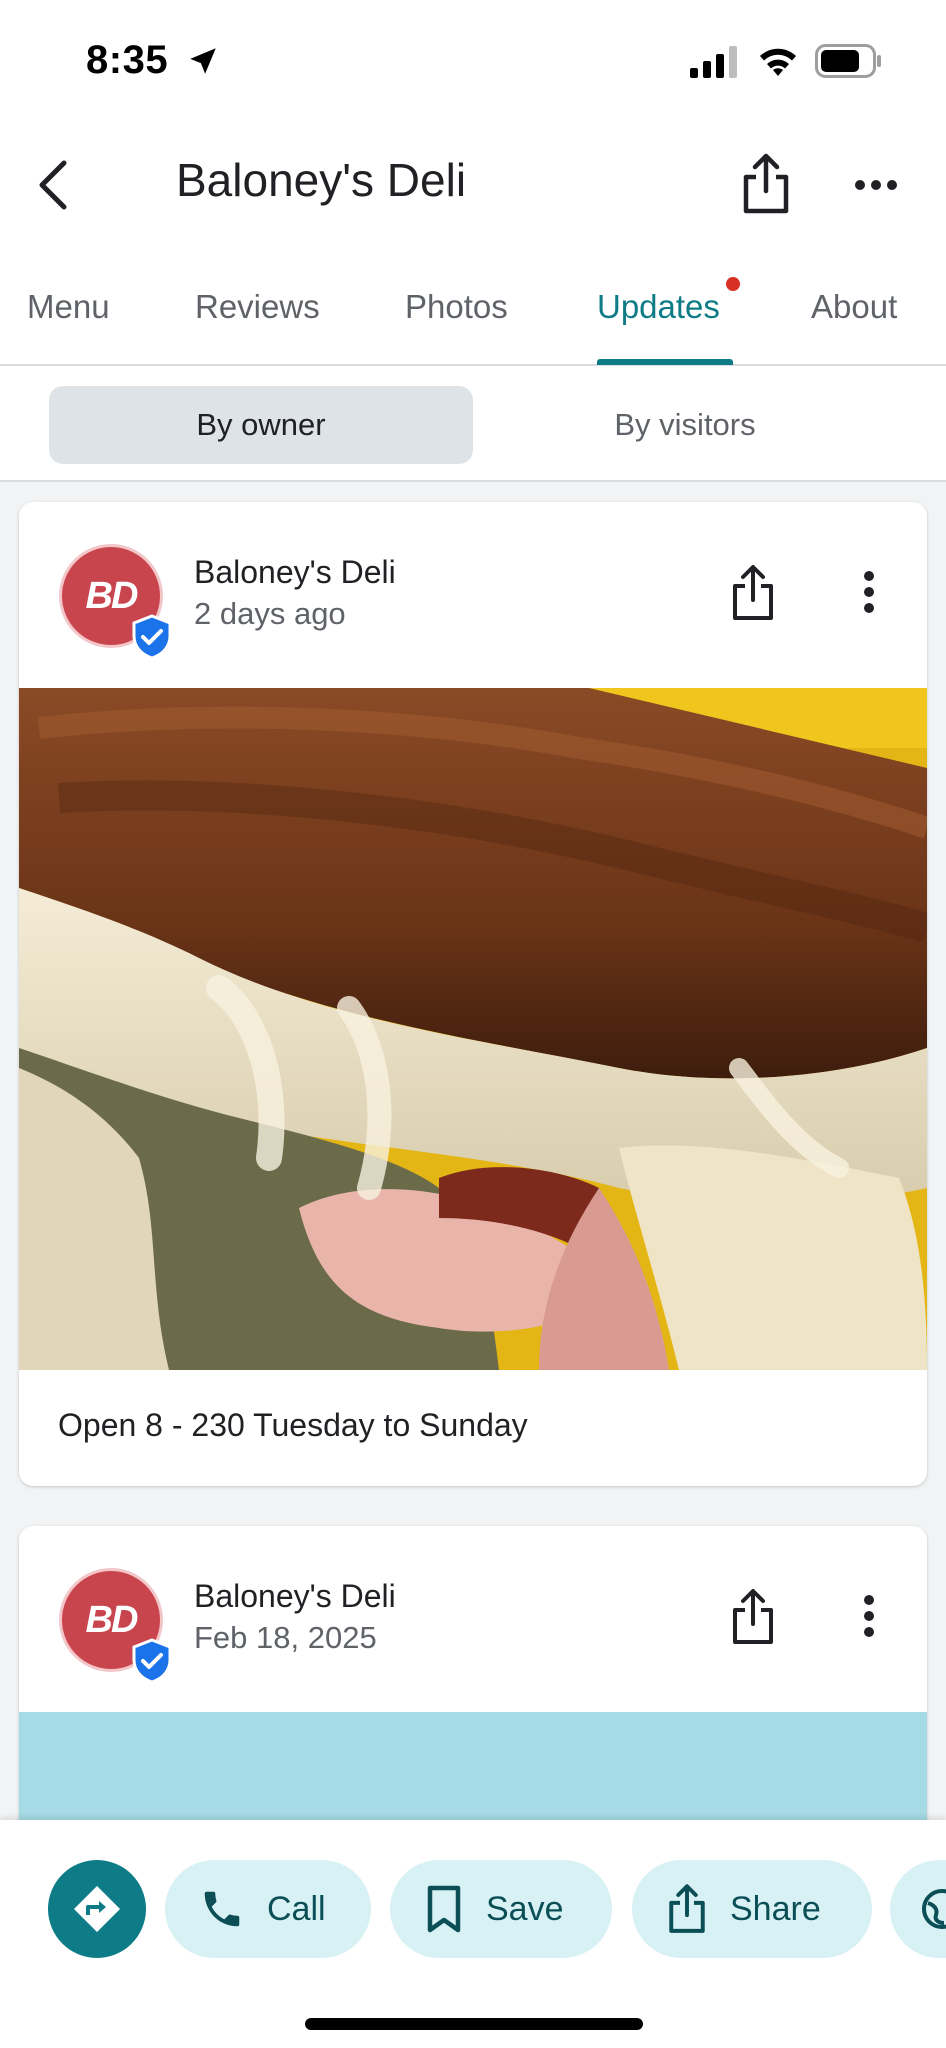 The image size is (946, 2048). I want to click on by-owner-button: By owner, so click(261, 425).